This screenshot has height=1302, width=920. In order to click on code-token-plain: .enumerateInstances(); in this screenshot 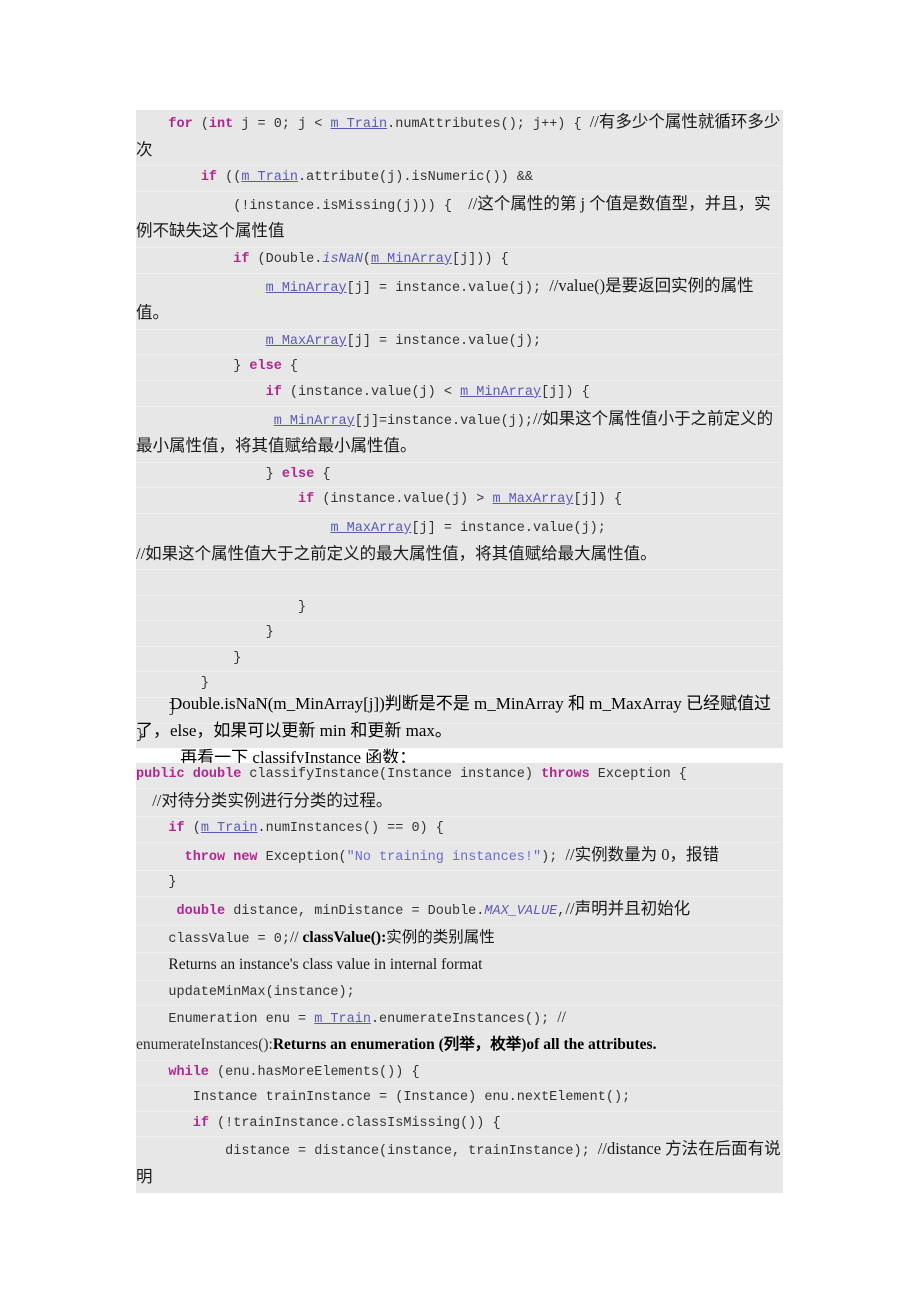, I will do `click(464, 1020)`.